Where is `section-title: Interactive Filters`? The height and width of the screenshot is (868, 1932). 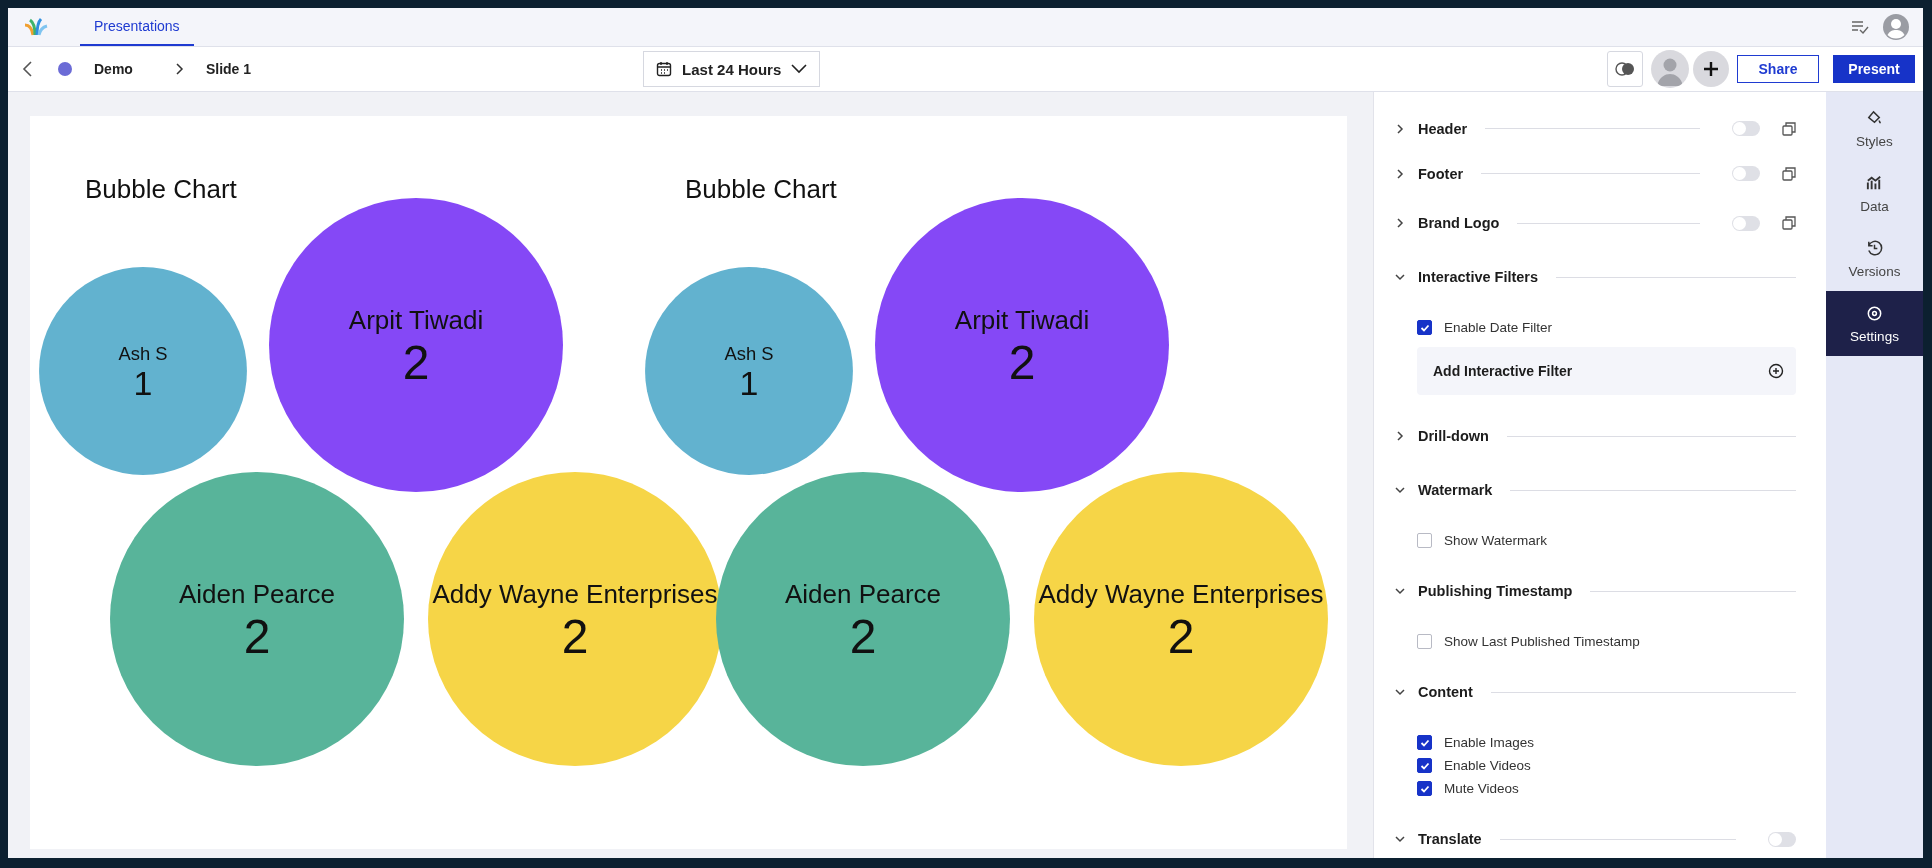
section-title: Interactive Filters is located at coordinates (1478, 277).